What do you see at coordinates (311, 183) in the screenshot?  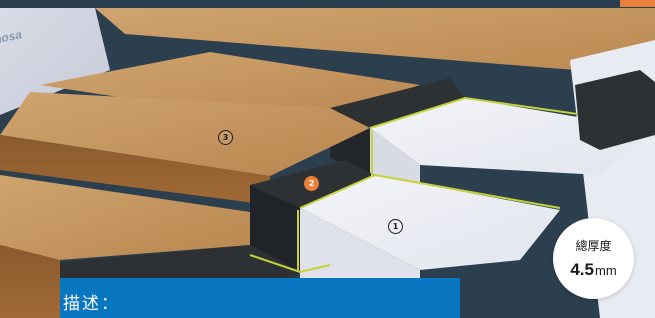 I see `marker-2: 2` at bounding box center [311, 183].